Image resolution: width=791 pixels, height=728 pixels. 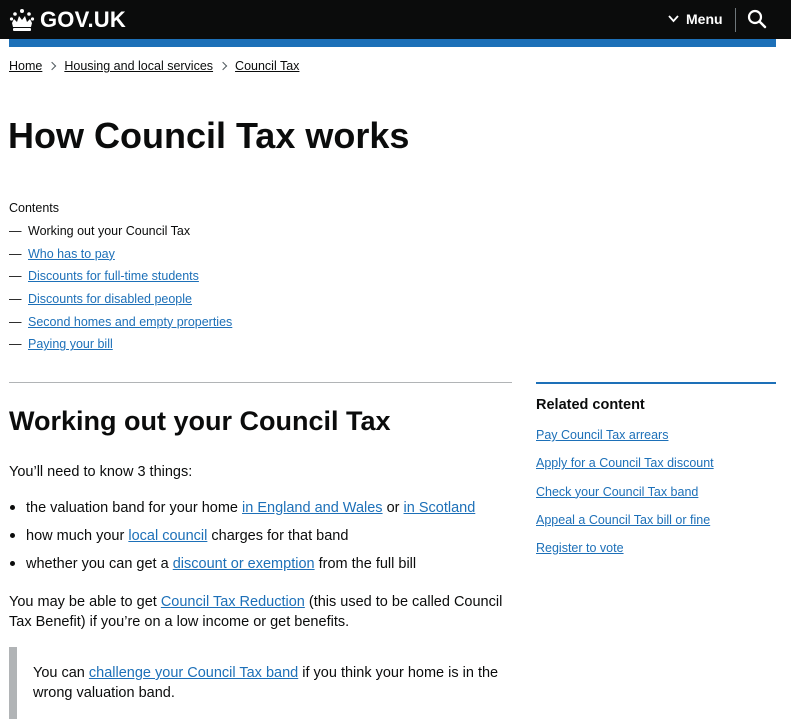 I want to click on contents-item: — Paying your bill, so click(x=61, y=344).